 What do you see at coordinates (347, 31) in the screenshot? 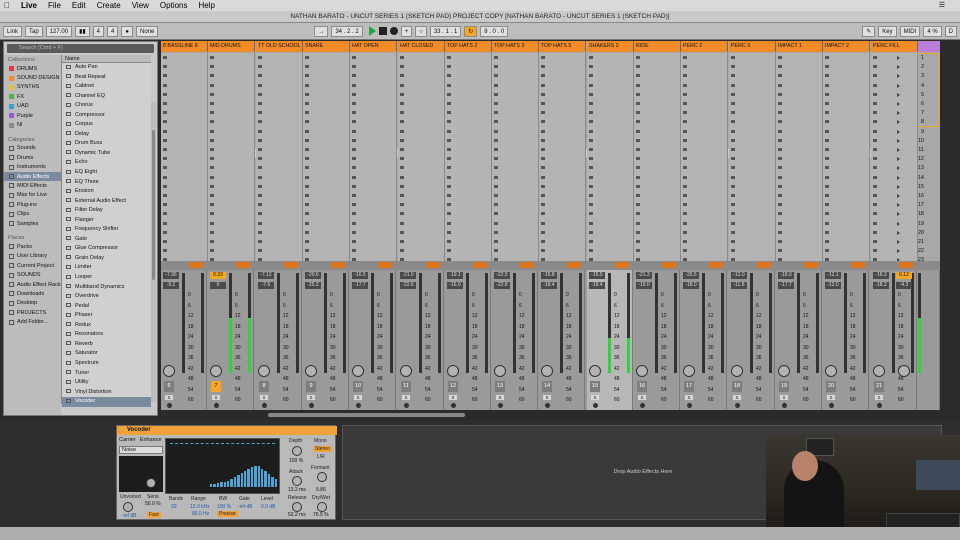
I see `position-field: 34 . 2 . 2` at bounding box center [347, 31].